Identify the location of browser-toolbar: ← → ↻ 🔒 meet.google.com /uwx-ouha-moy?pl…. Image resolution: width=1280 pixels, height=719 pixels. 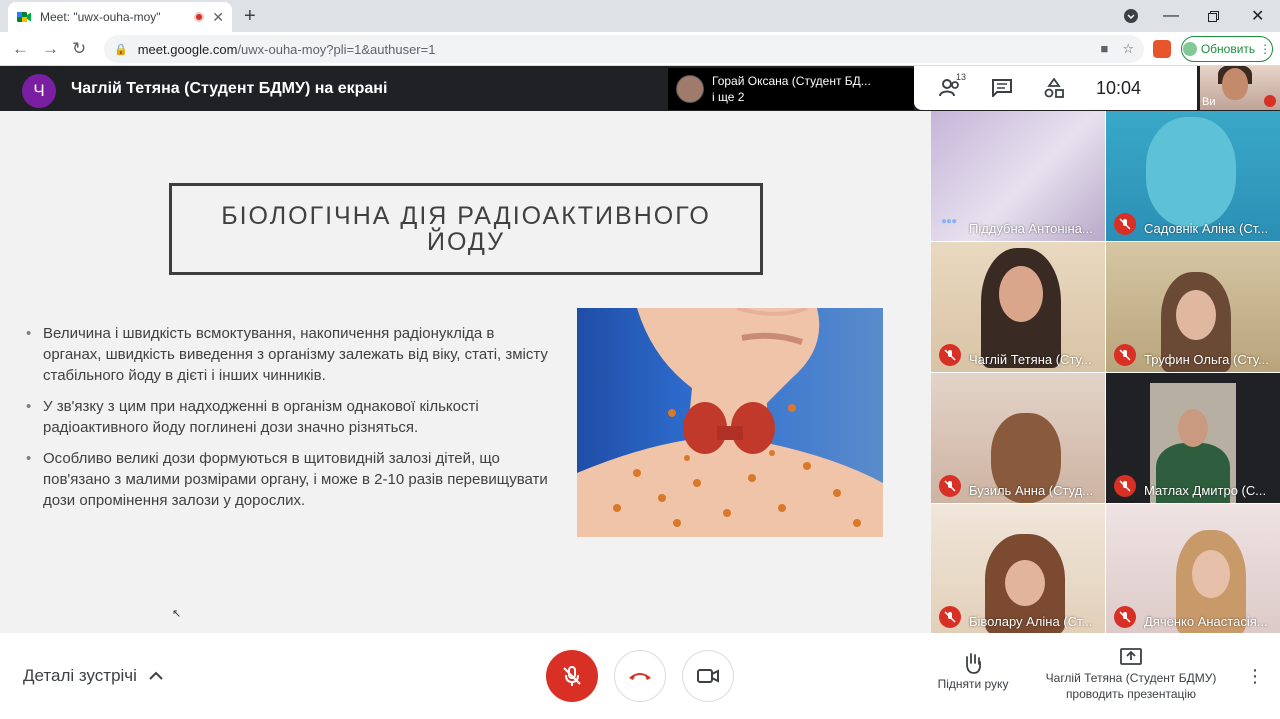
(640, 49).